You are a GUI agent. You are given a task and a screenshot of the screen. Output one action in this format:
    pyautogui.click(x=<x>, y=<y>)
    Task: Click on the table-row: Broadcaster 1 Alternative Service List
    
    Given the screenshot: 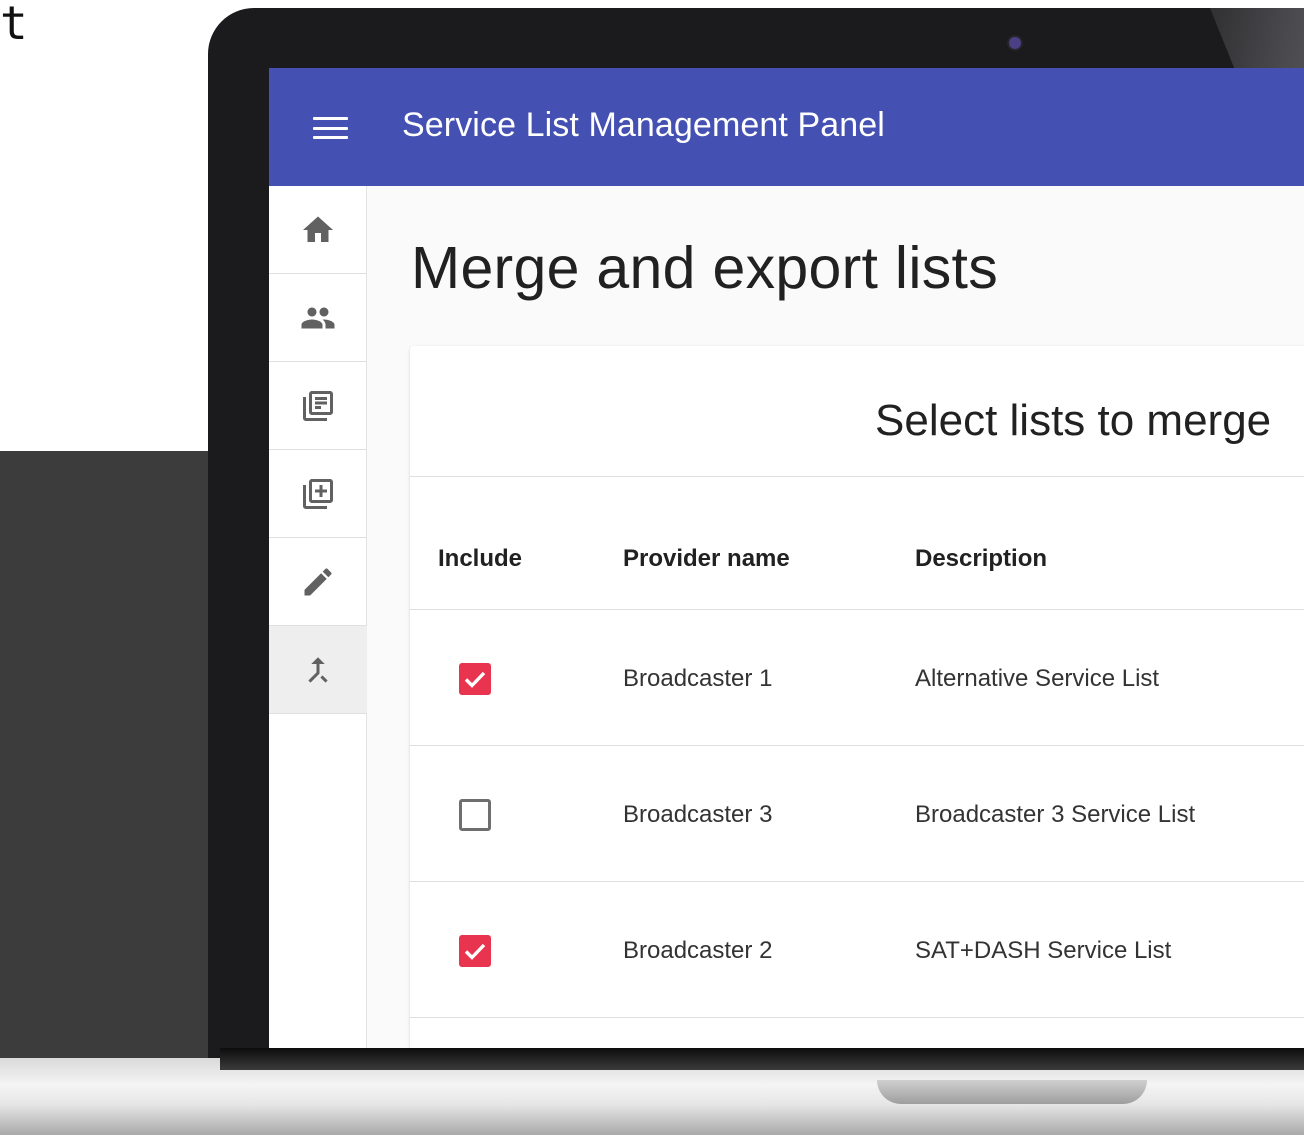 What is the action you would take?
    pyautogui.click(x=857, y=678)
    